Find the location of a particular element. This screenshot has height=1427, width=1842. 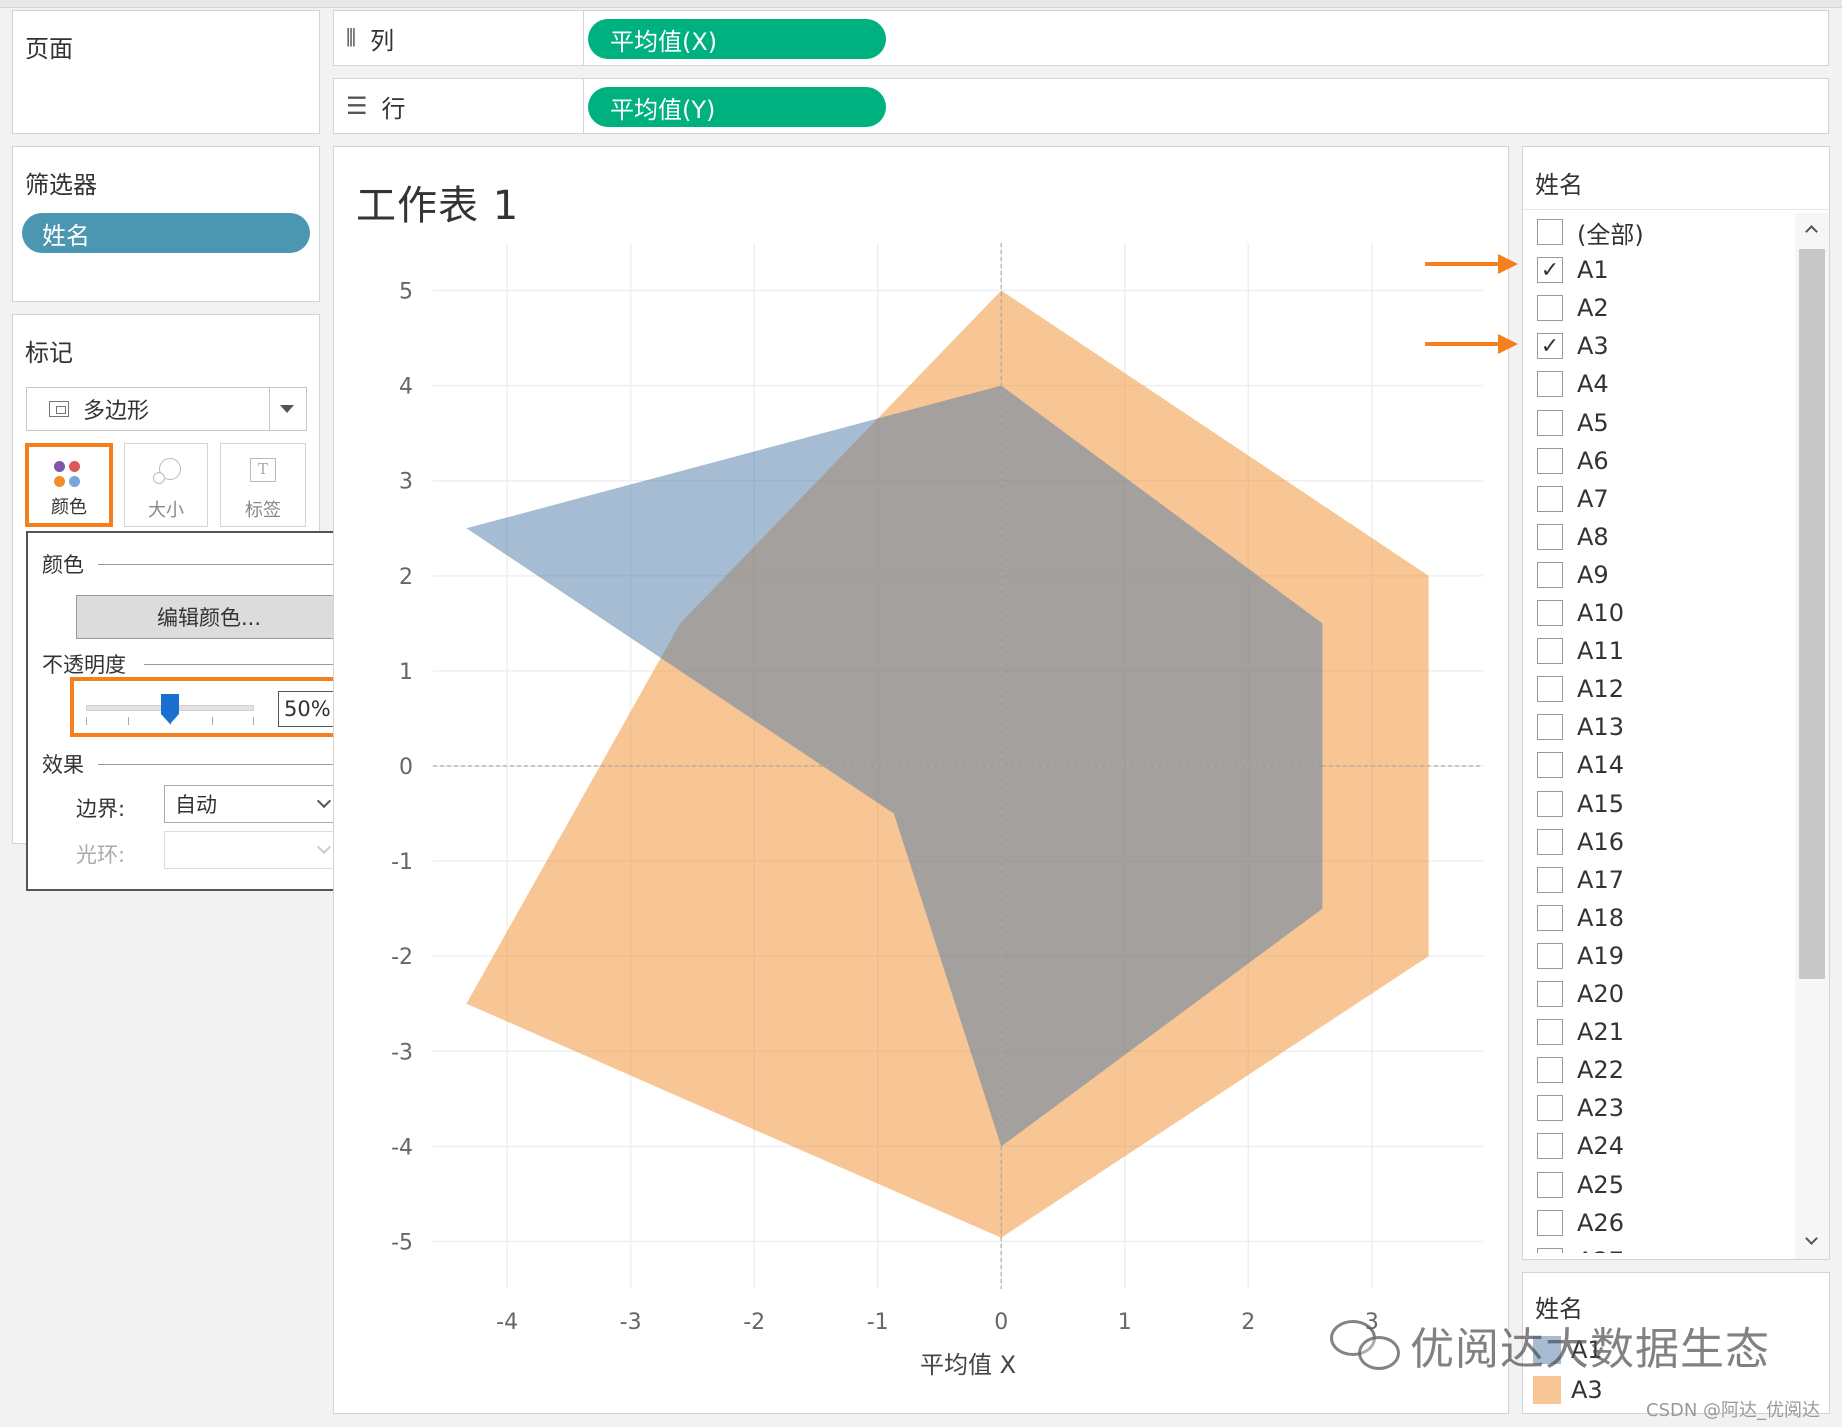

filter-item: A26 is located at coordinates (1667, 1223).